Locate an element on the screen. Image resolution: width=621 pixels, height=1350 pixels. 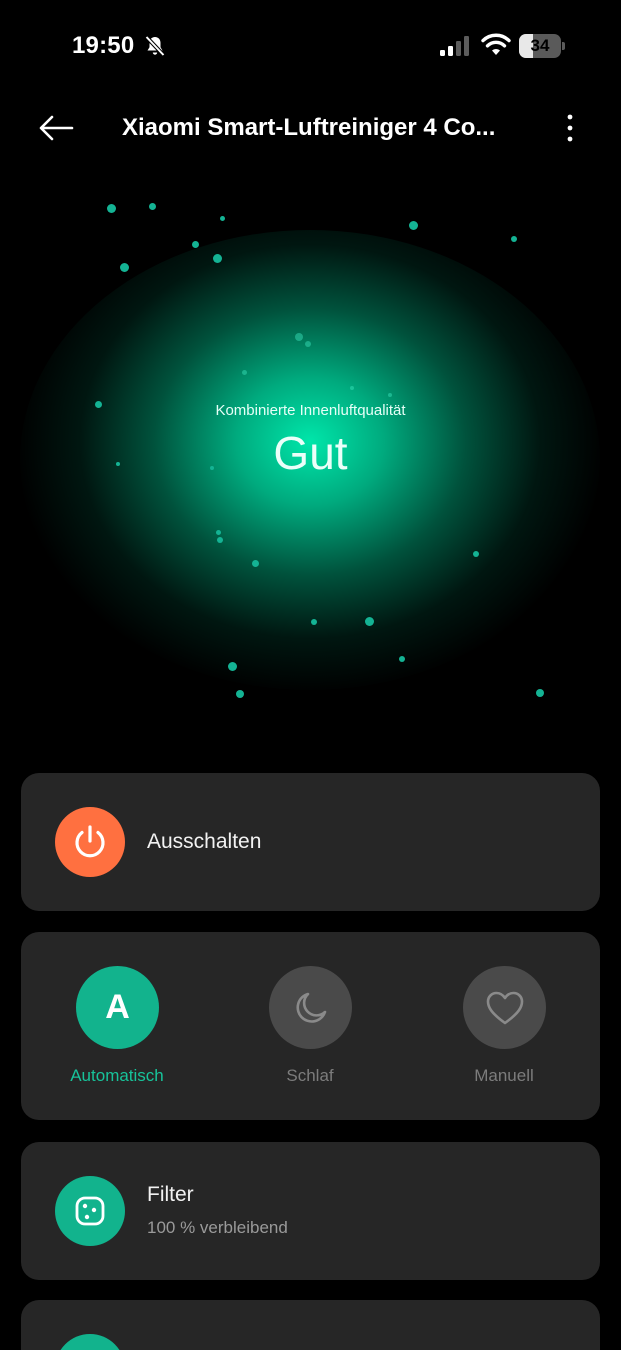
mode-manual-label: Manuell is located at coordinates (504, 1075).